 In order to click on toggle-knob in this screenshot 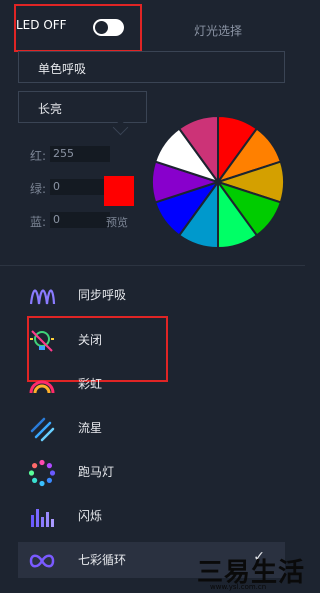, I will do `click(101, 27)`.